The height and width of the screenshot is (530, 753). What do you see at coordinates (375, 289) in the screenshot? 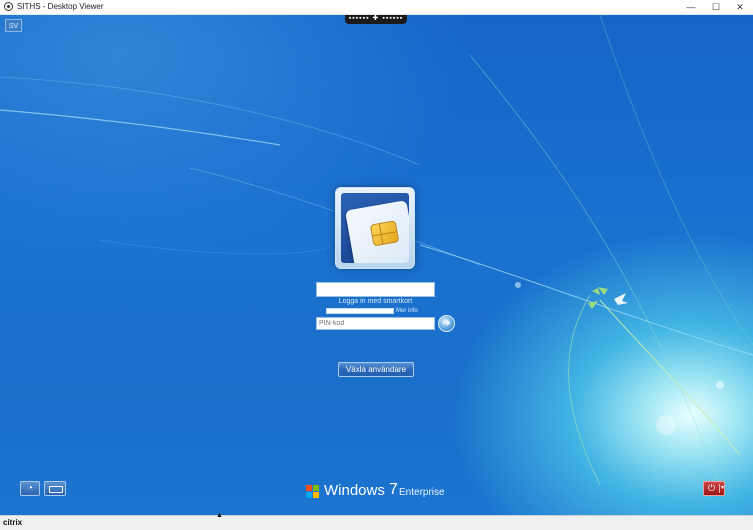
I see `username-field` at bounding box center [375, 289].